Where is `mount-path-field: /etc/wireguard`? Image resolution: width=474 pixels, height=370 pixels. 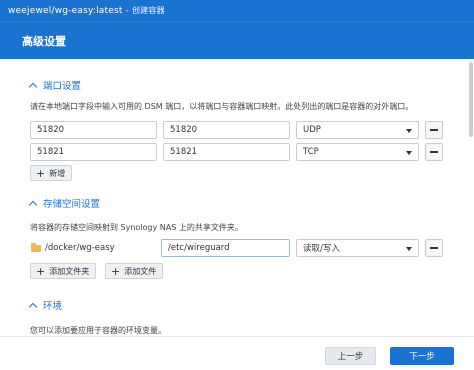 mount-path-field: /etc/wireguard is located at coordinates (225, 248).